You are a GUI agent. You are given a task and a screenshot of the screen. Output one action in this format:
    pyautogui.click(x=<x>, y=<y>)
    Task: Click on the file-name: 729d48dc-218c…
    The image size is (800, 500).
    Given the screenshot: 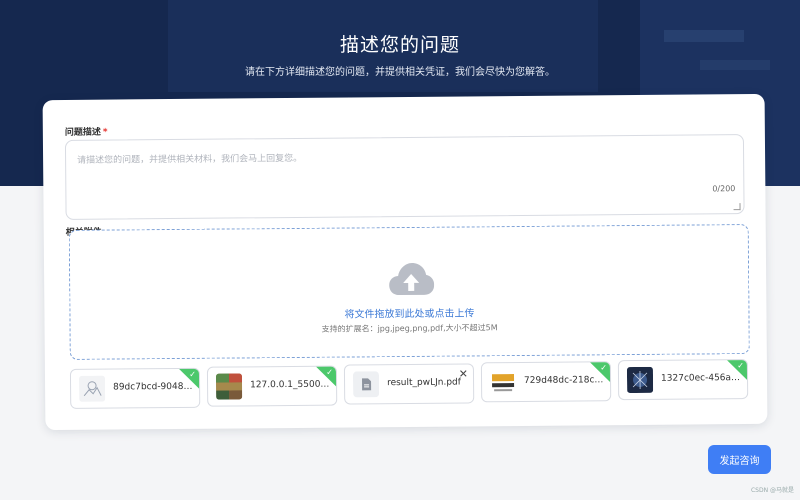 What is the action you would take?
    pyautogui.click(x=563, y=380)
    